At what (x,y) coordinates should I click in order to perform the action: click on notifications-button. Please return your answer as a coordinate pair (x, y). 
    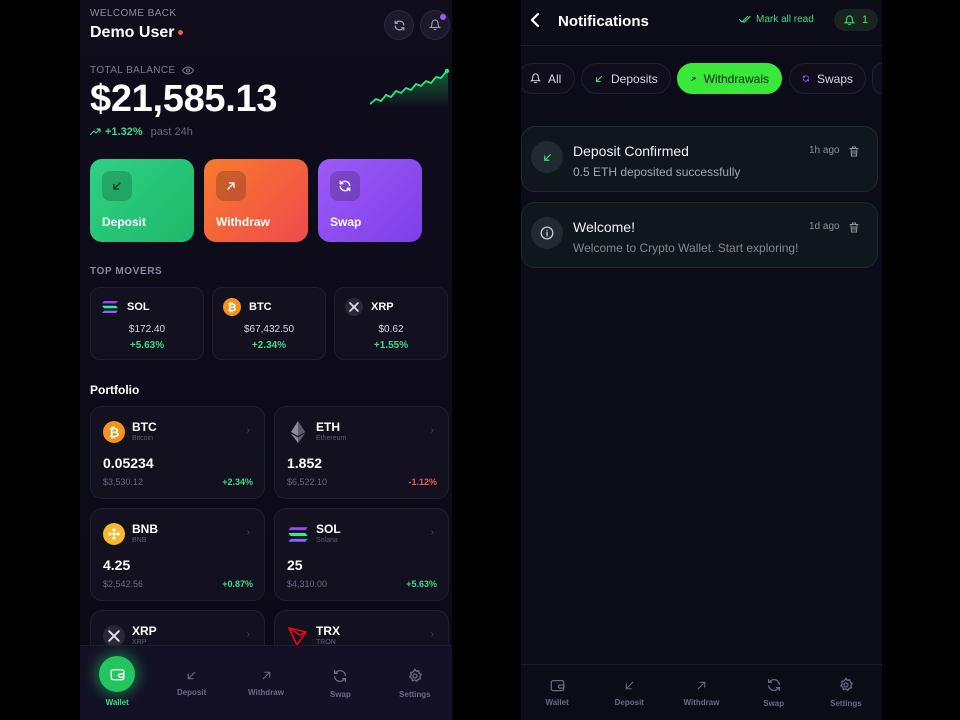
    Looking at the image, I should click on (435, 25).